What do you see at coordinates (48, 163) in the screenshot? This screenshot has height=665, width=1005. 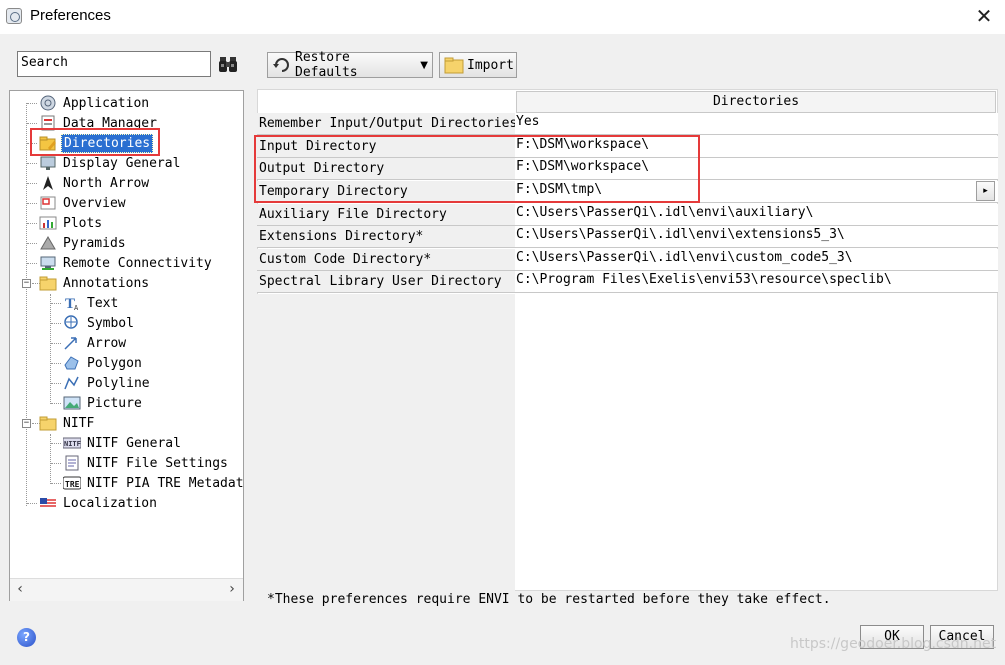 I see `display-general-icon` at bounding box center [48, 163].